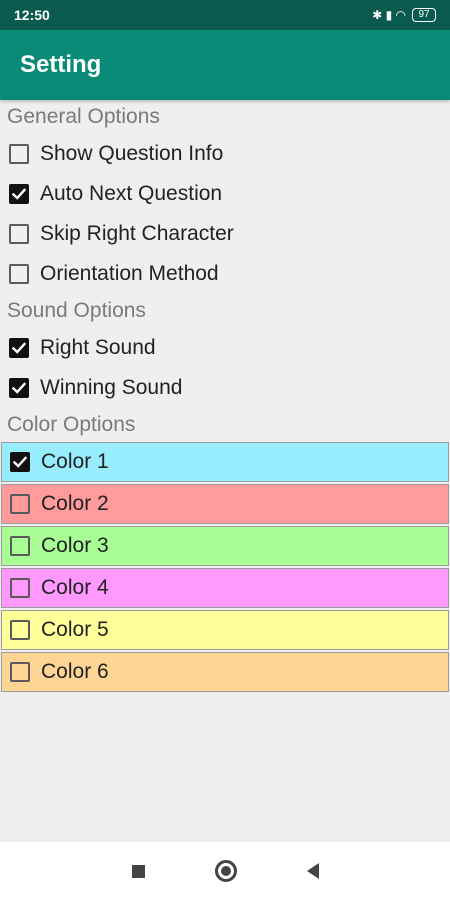 The image size is (450, 900). I want to click on general-option-3: Skip Right Character, so click(225, 234).